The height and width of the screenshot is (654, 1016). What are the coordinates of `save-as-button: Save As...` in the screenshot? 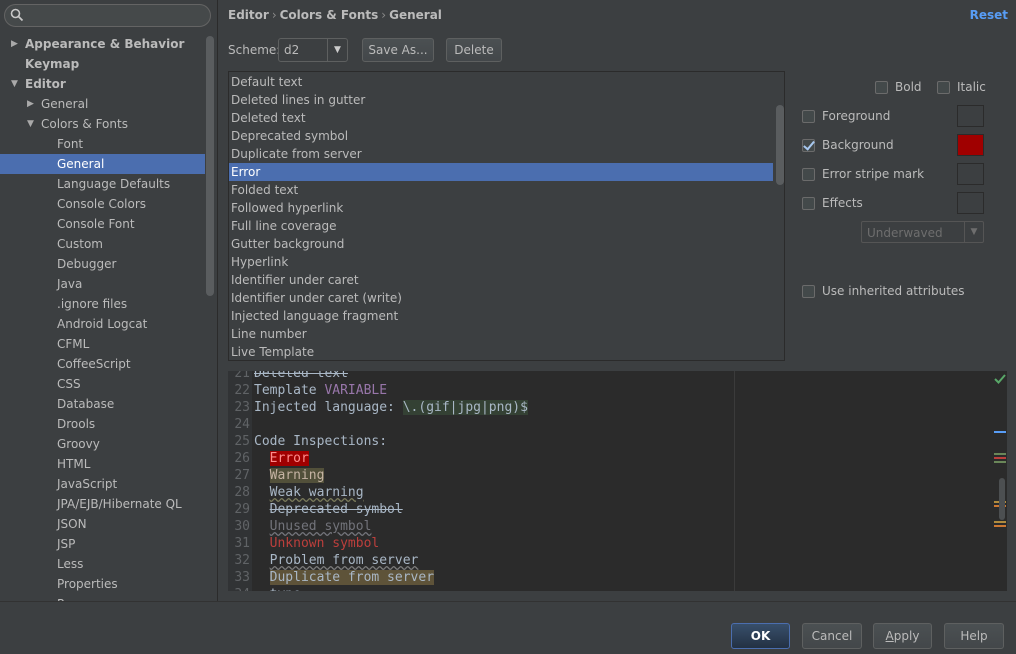 It's located at (398, 50).